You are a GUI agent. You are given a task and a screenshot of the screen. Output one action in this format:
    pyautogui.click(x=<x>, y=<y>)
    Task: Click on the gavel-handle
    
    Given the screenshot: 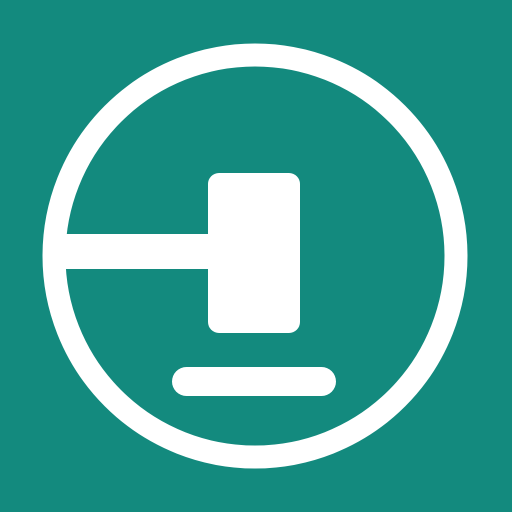 What is the action you would take?
    pyautogui.click(x=135, y=251)
    